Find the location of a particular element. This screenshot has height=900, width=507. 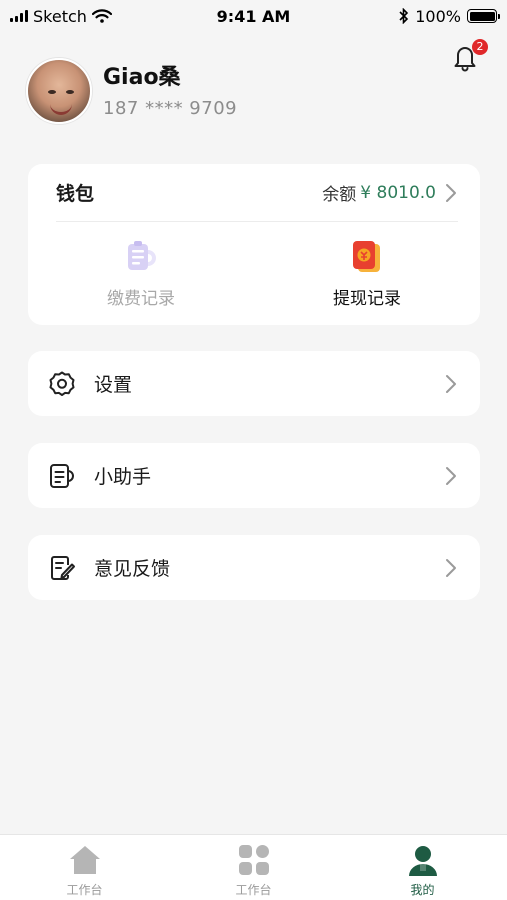

bottom-tab-bar: 工作台 工作台 我的 is located at coordinates (253, 867).